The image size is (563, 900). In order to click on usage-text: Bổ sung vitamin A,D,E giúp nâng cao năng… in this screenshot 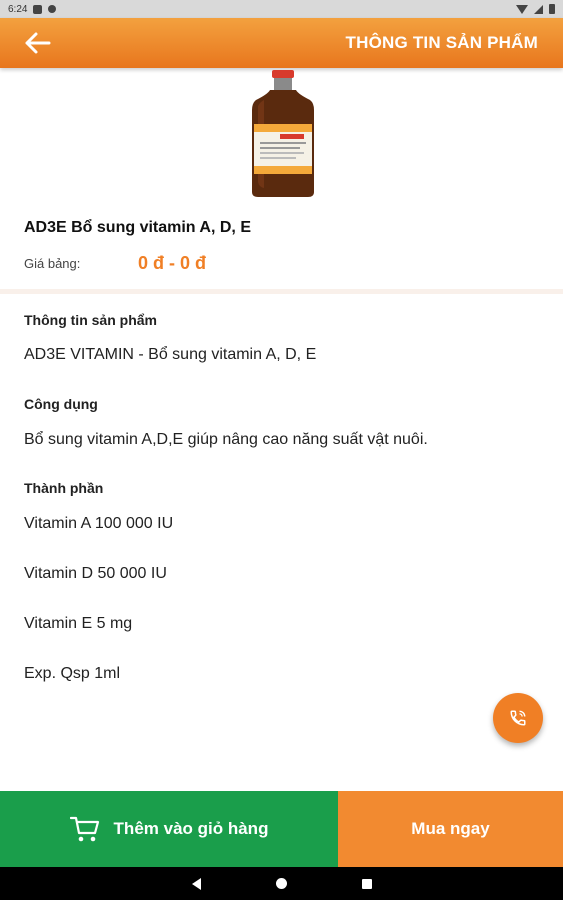, I will do `click(226, 439)`.